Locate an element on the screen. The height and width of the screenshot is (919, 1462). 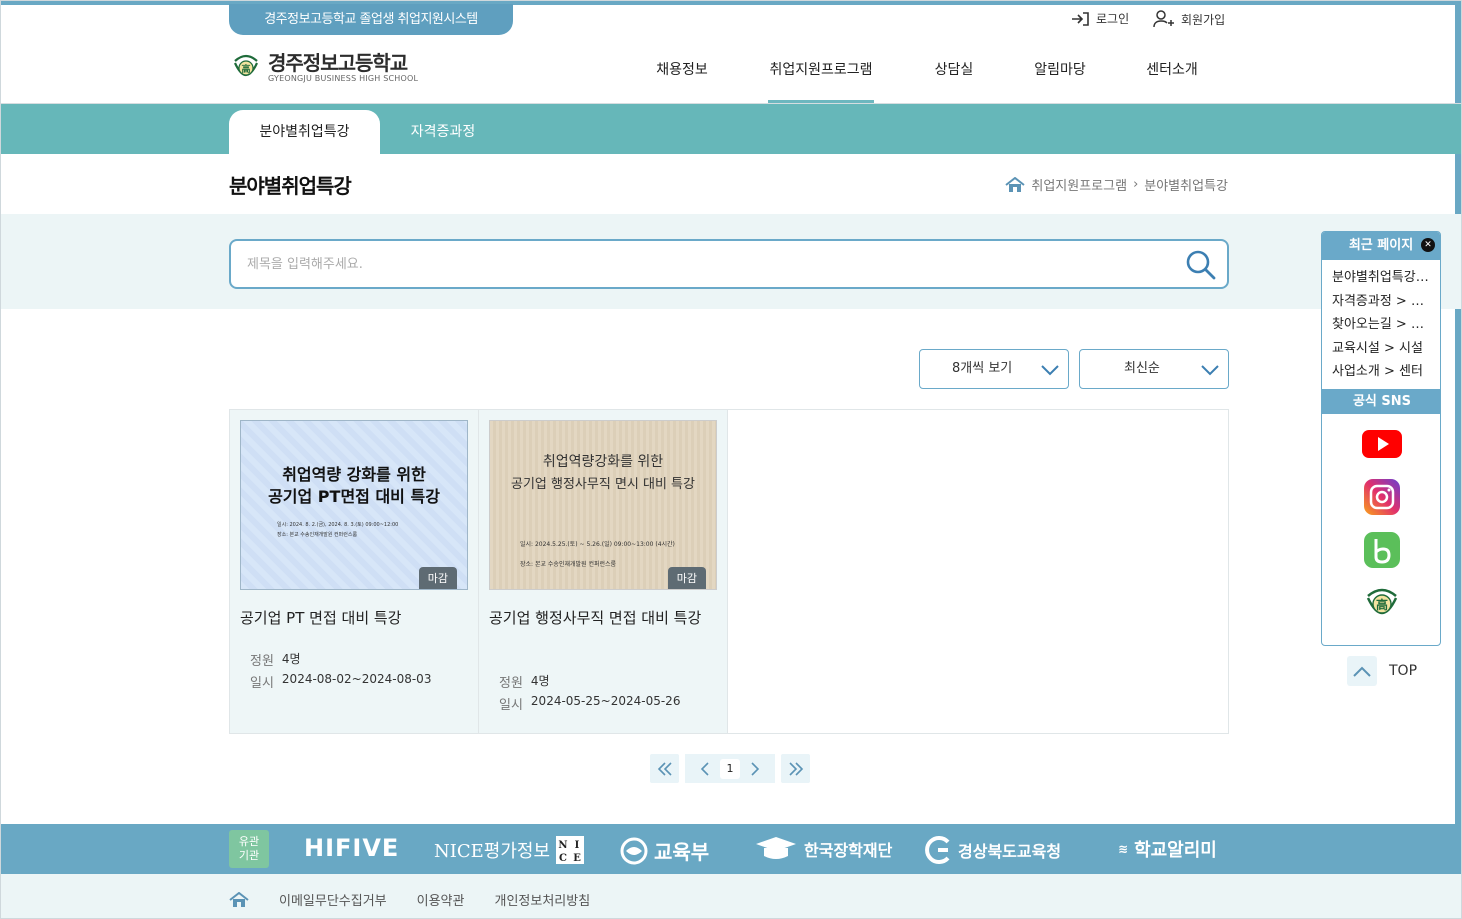
signup-link: 회원가입 is located at coordinates (1189, 19).